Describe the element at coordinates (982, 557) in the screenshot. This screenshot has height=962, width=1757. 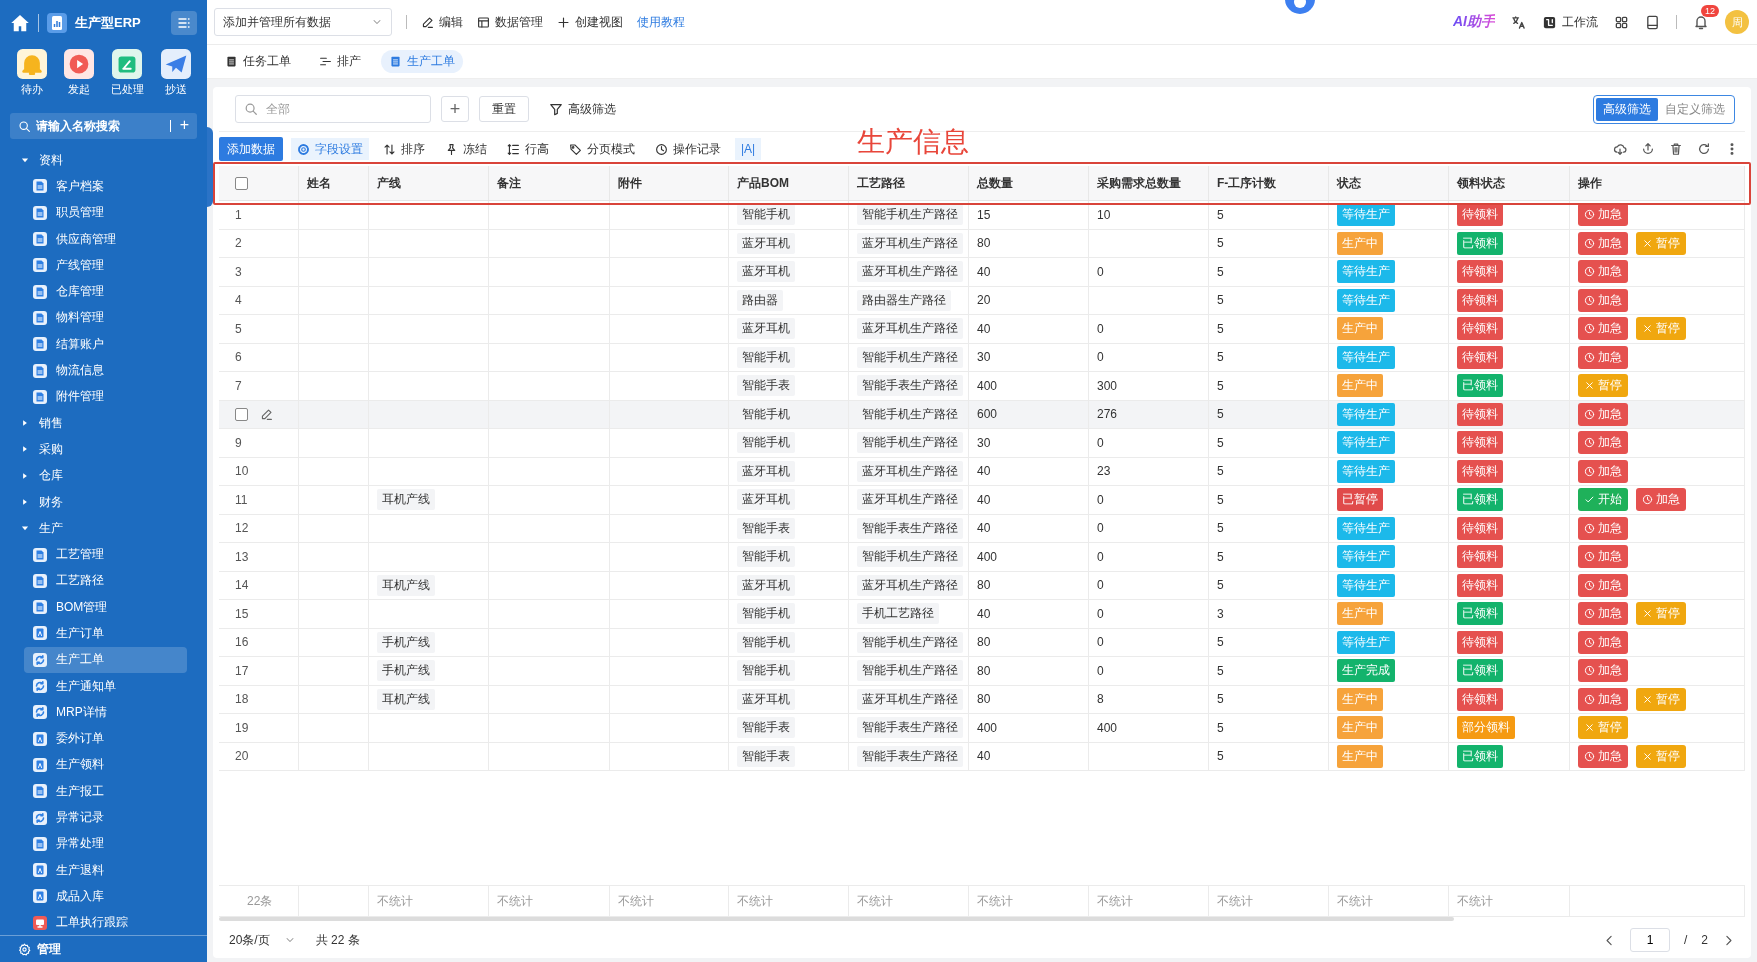
I see `table-row: 13 智能手机 智能手机生产路径 400 0 5 等待生产 待领料 加急` at that location.